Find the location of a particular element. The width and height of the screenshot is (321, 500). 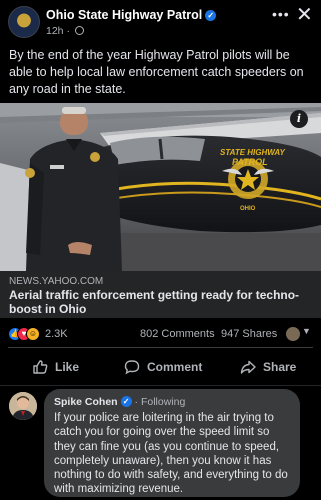

post-meta: 12h · is located at coordinates (65, 31).